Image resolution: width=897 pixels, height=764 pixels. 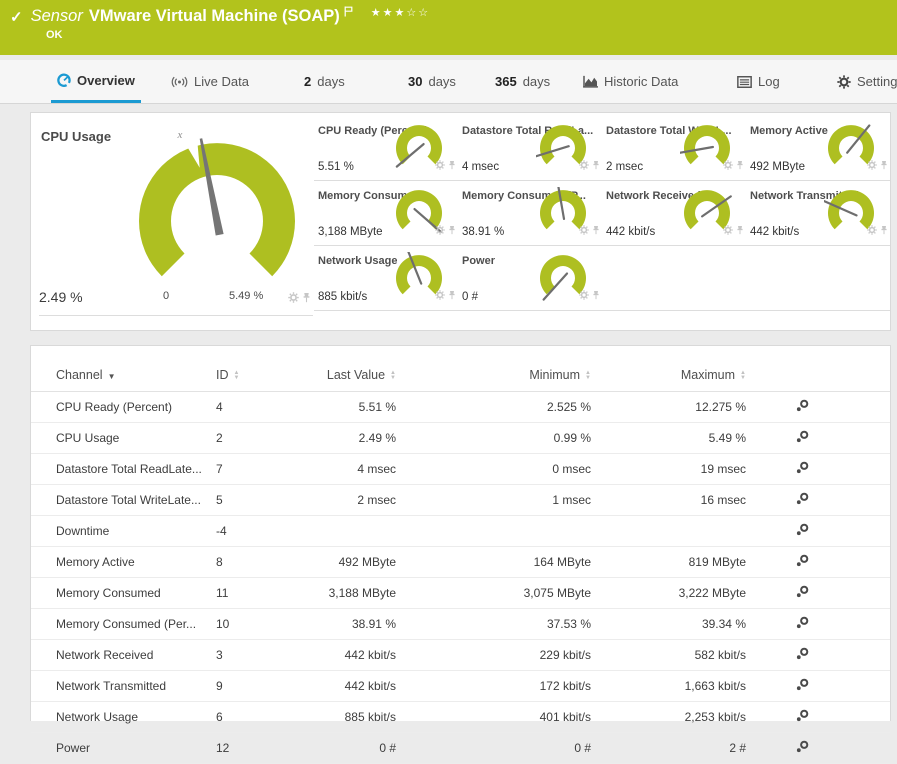 What do you see at coordinates (518, 438) in the screenshot?
I see `channel-minimum: 0.99 %` at bounding box center [518, 438].